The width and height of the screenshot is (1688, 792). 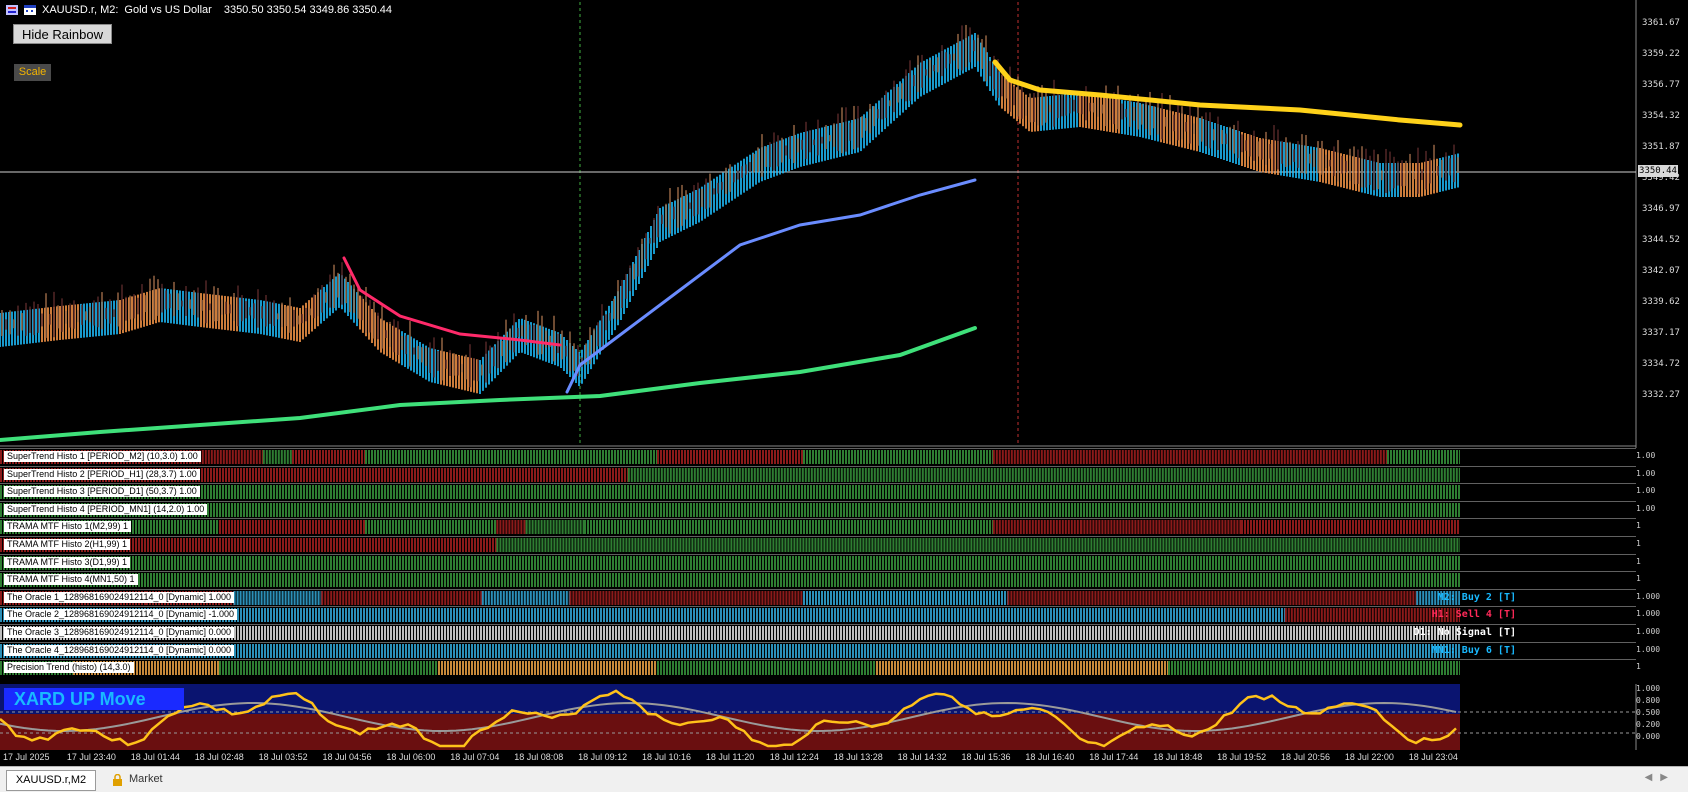 I want to click on price-axis-label: 3359.22, so click(x=1661, y=54).